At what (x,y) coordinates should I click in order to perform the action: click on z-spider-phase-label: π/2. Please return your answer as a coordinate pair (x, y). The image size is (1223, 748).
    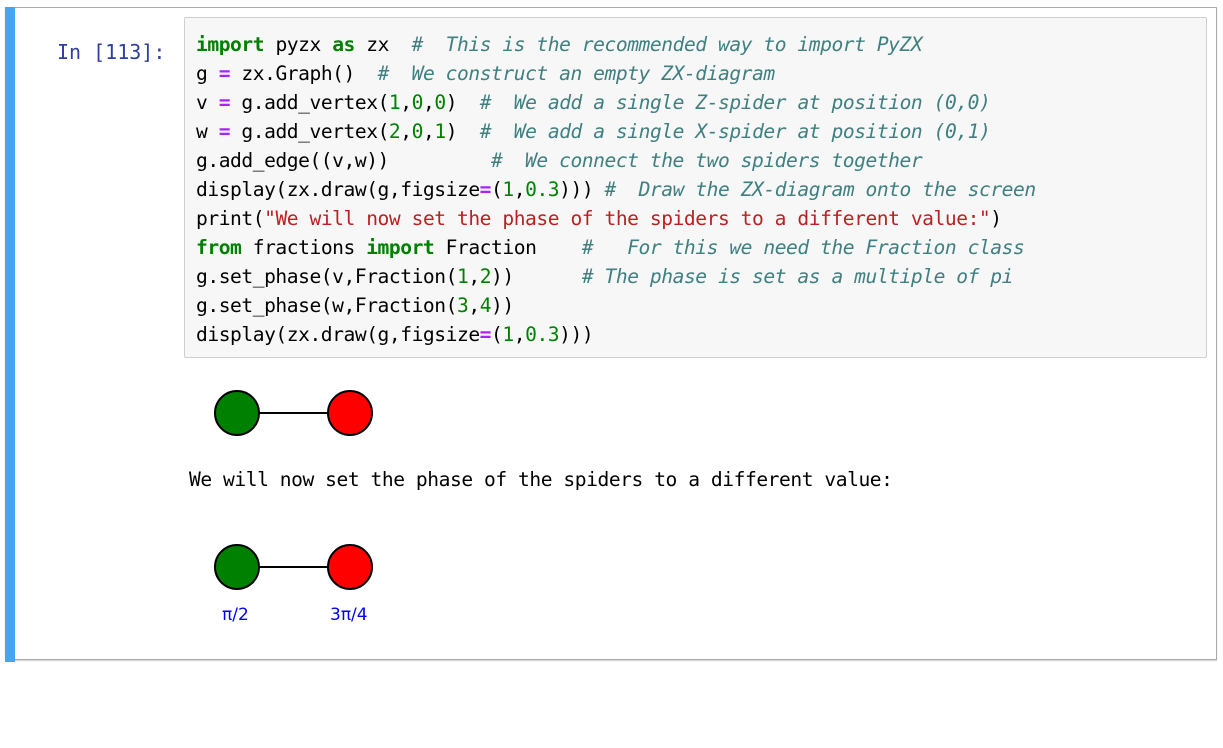
    Looking at the image, I should click on (235, 615).